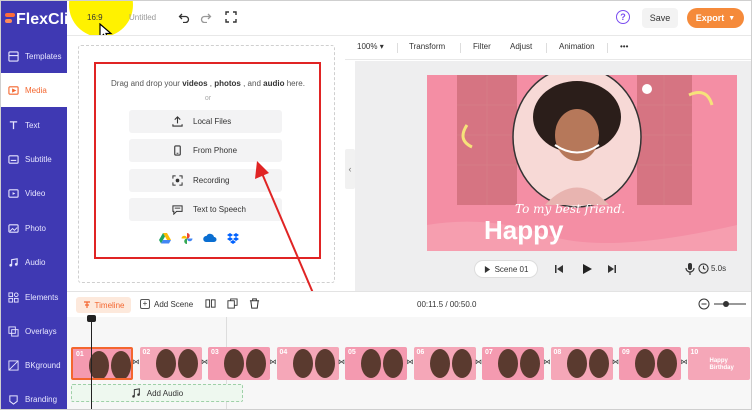  Describe the element at coordinates (91, 363) in the screenshot. I see `playhead-line` at that location.